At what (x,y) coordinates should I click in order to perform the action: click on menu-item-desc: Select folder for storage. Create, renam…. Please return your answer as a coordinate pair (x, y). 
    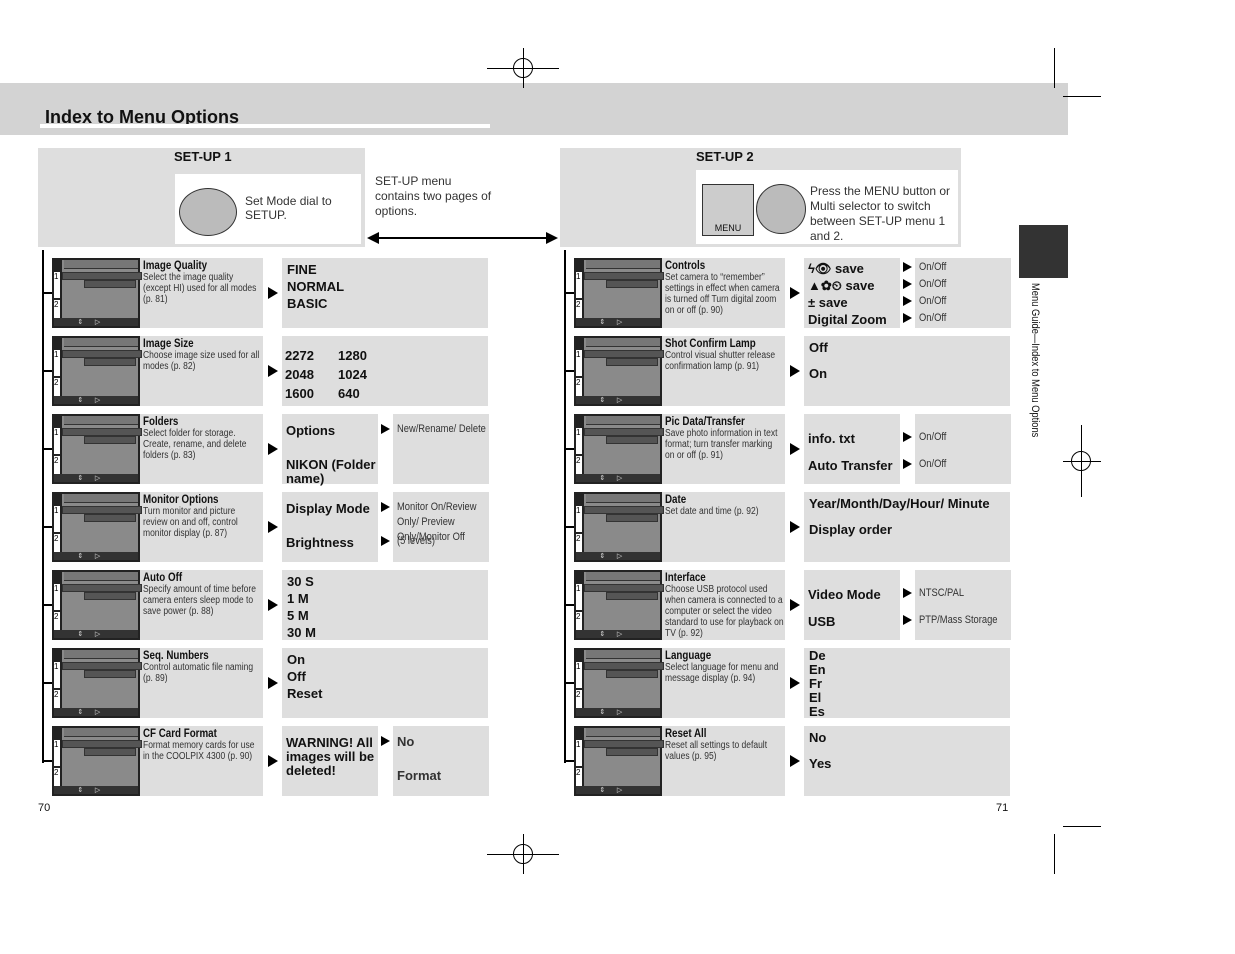
    Looking at the image, I should click on (195, 444).